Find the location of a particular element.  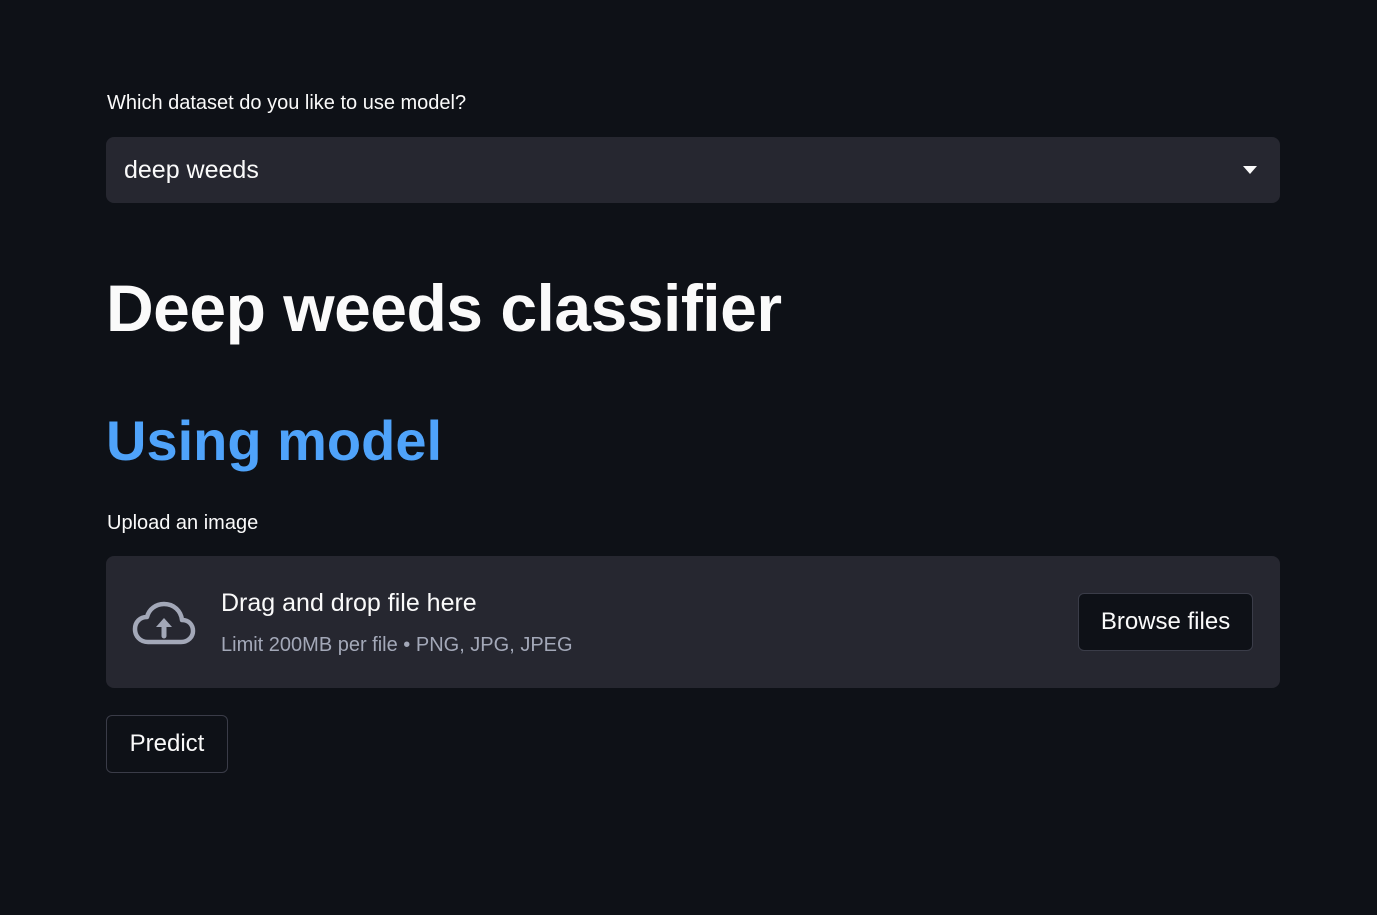

browse-files-button: Browse files is located at coordinates (1165, 622).